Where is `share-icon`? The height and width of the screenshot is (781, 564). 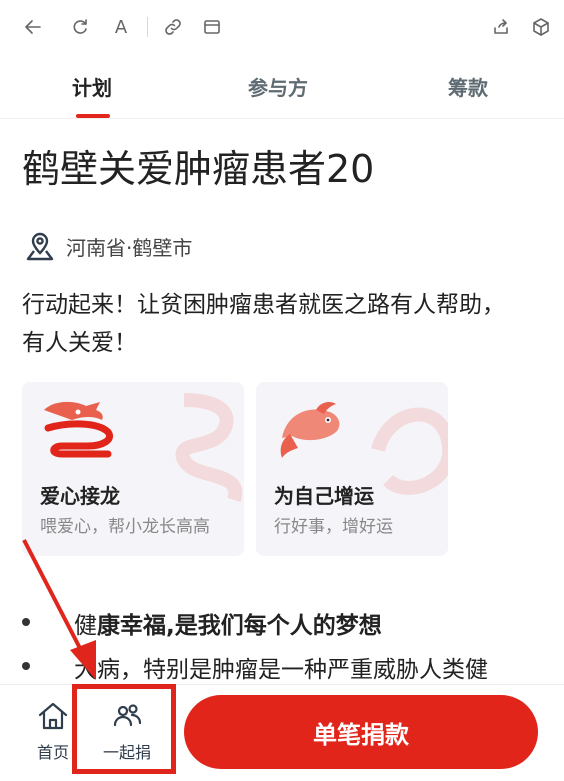 share-icon is located at coordinates (501, 27).